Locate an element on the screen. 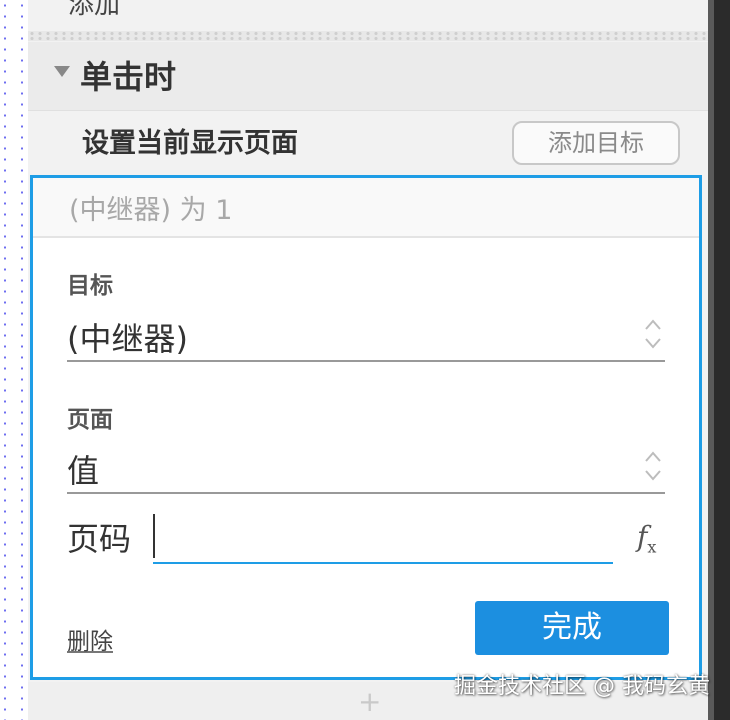 Image resolution: width=730 pixels, height=720 pixels. page-select: 值 is located at coordinates (366, 468).